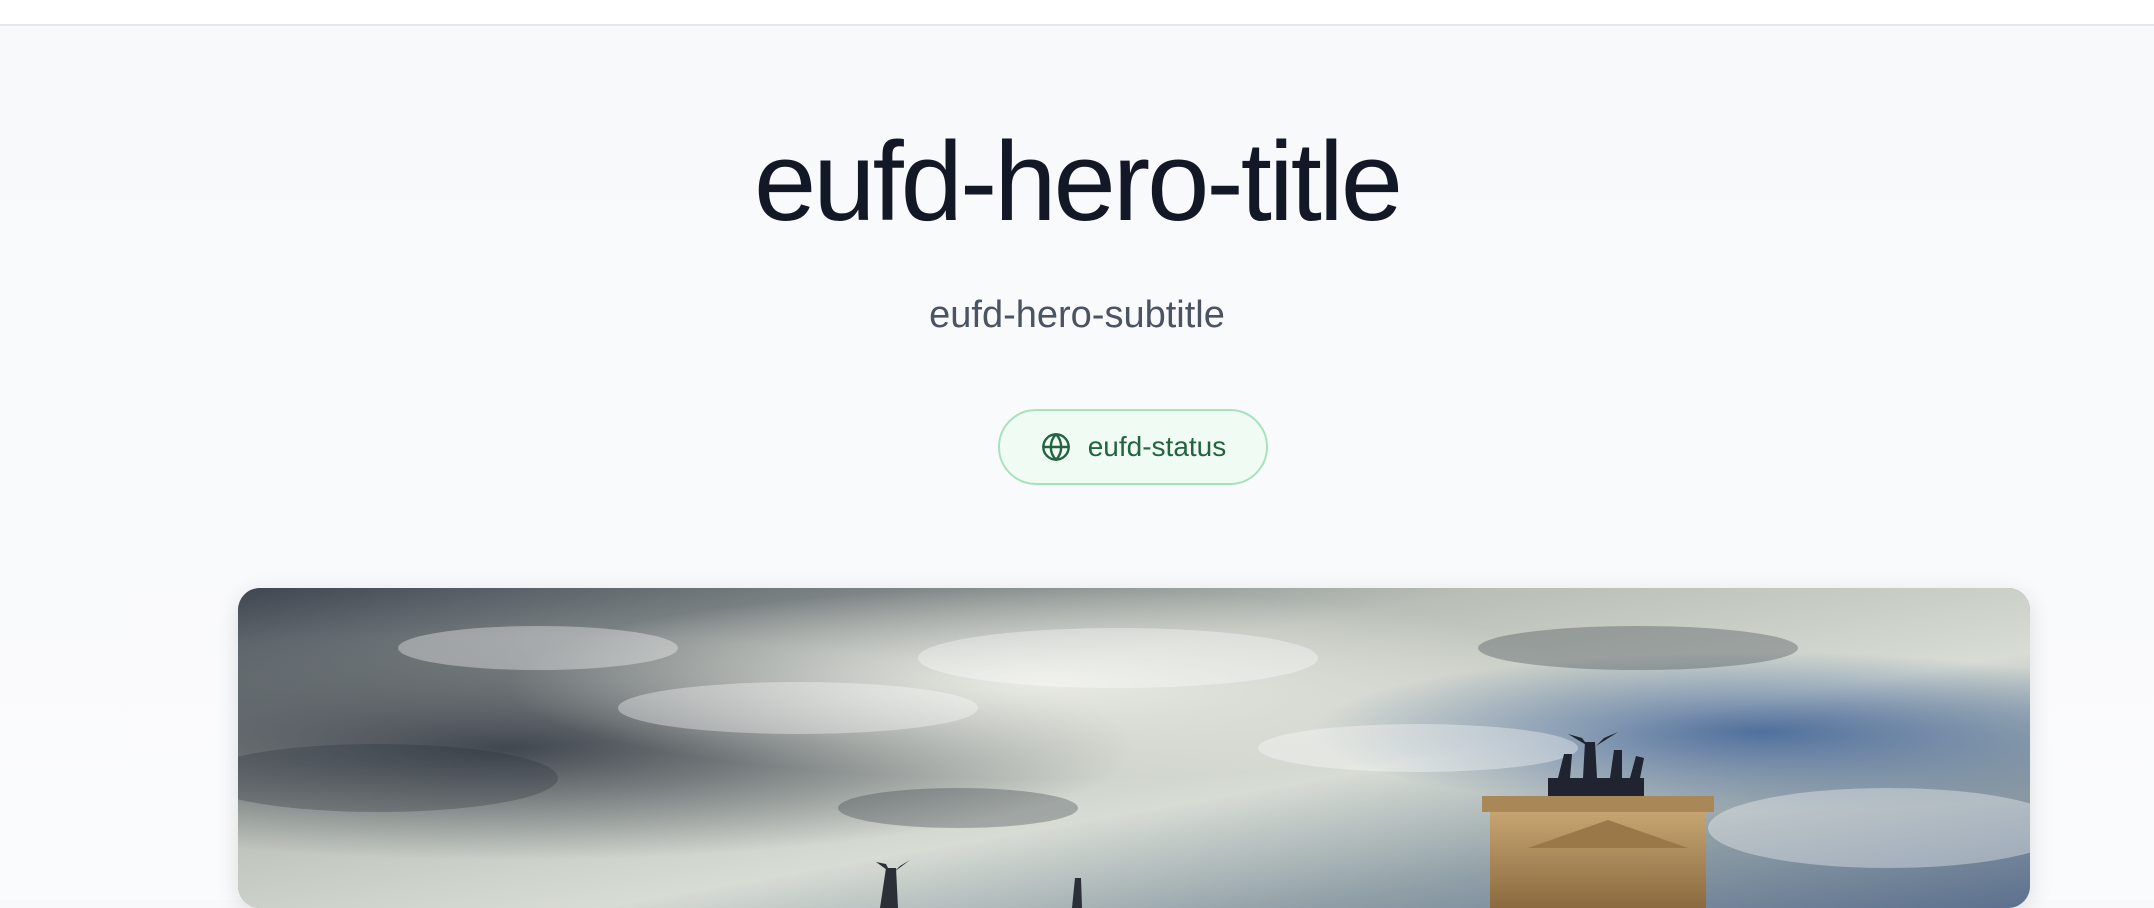 Image resolution: width=2154 pixels, height=908 pixels. Describe the element at coordinates (1056, 447) in the screenshot. I see `globe-icon` at that location.